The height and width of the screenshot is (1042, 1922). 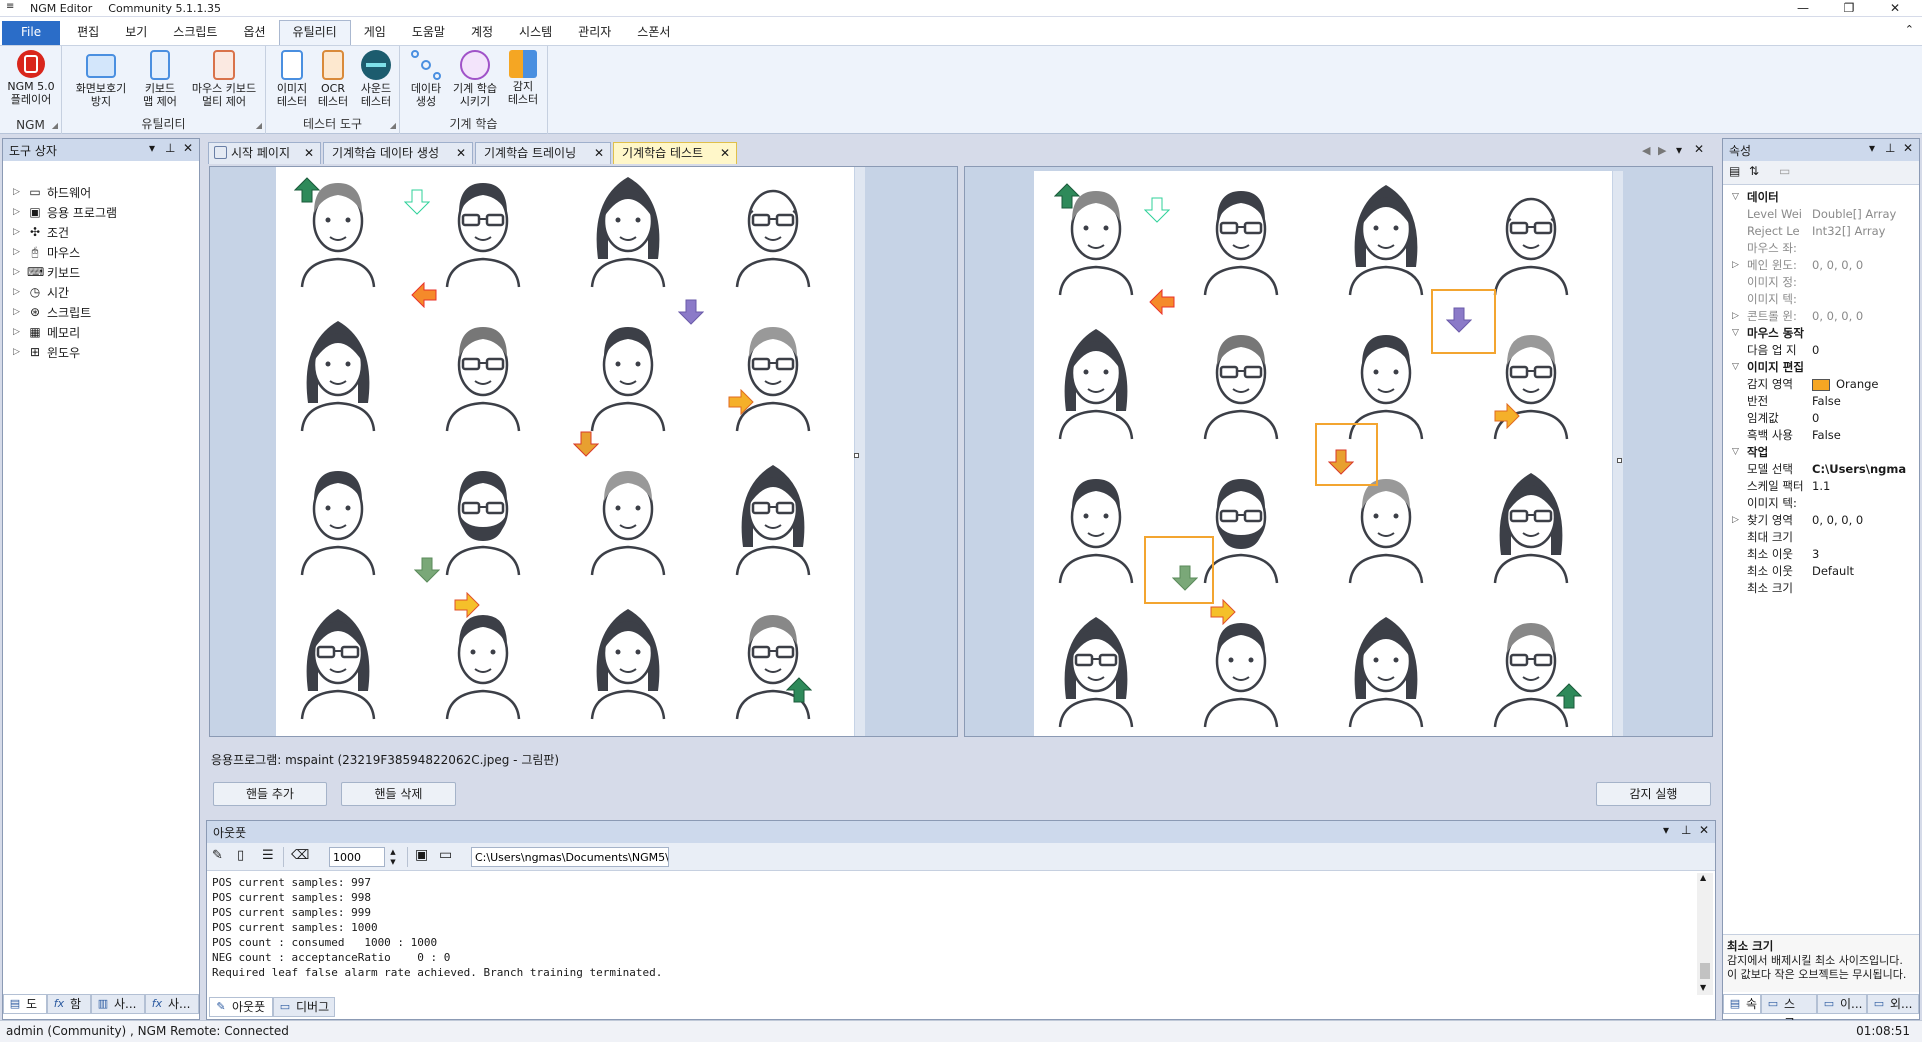 What do you see at coordinates (52, 312) in the screenshot?
I see `tree-item-script: ▷ ⊛ 스크립트` at bounding box center [52, 312].